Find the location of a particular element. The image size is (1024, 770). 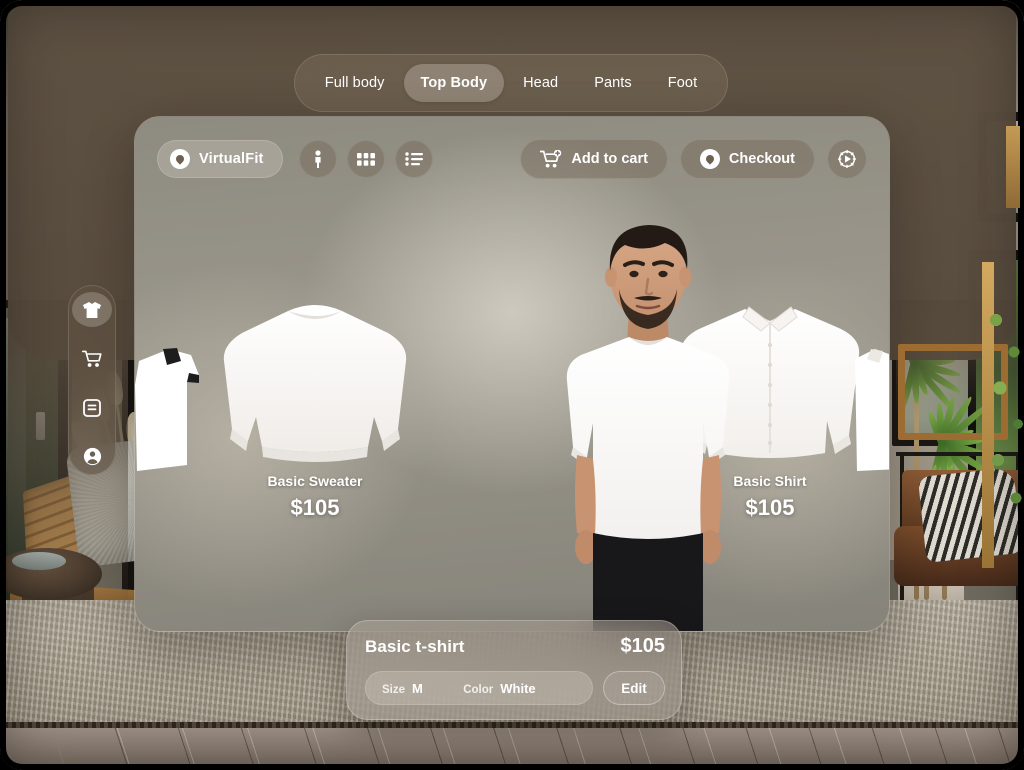

avatar-view-button is located at coordinates (317, 159).